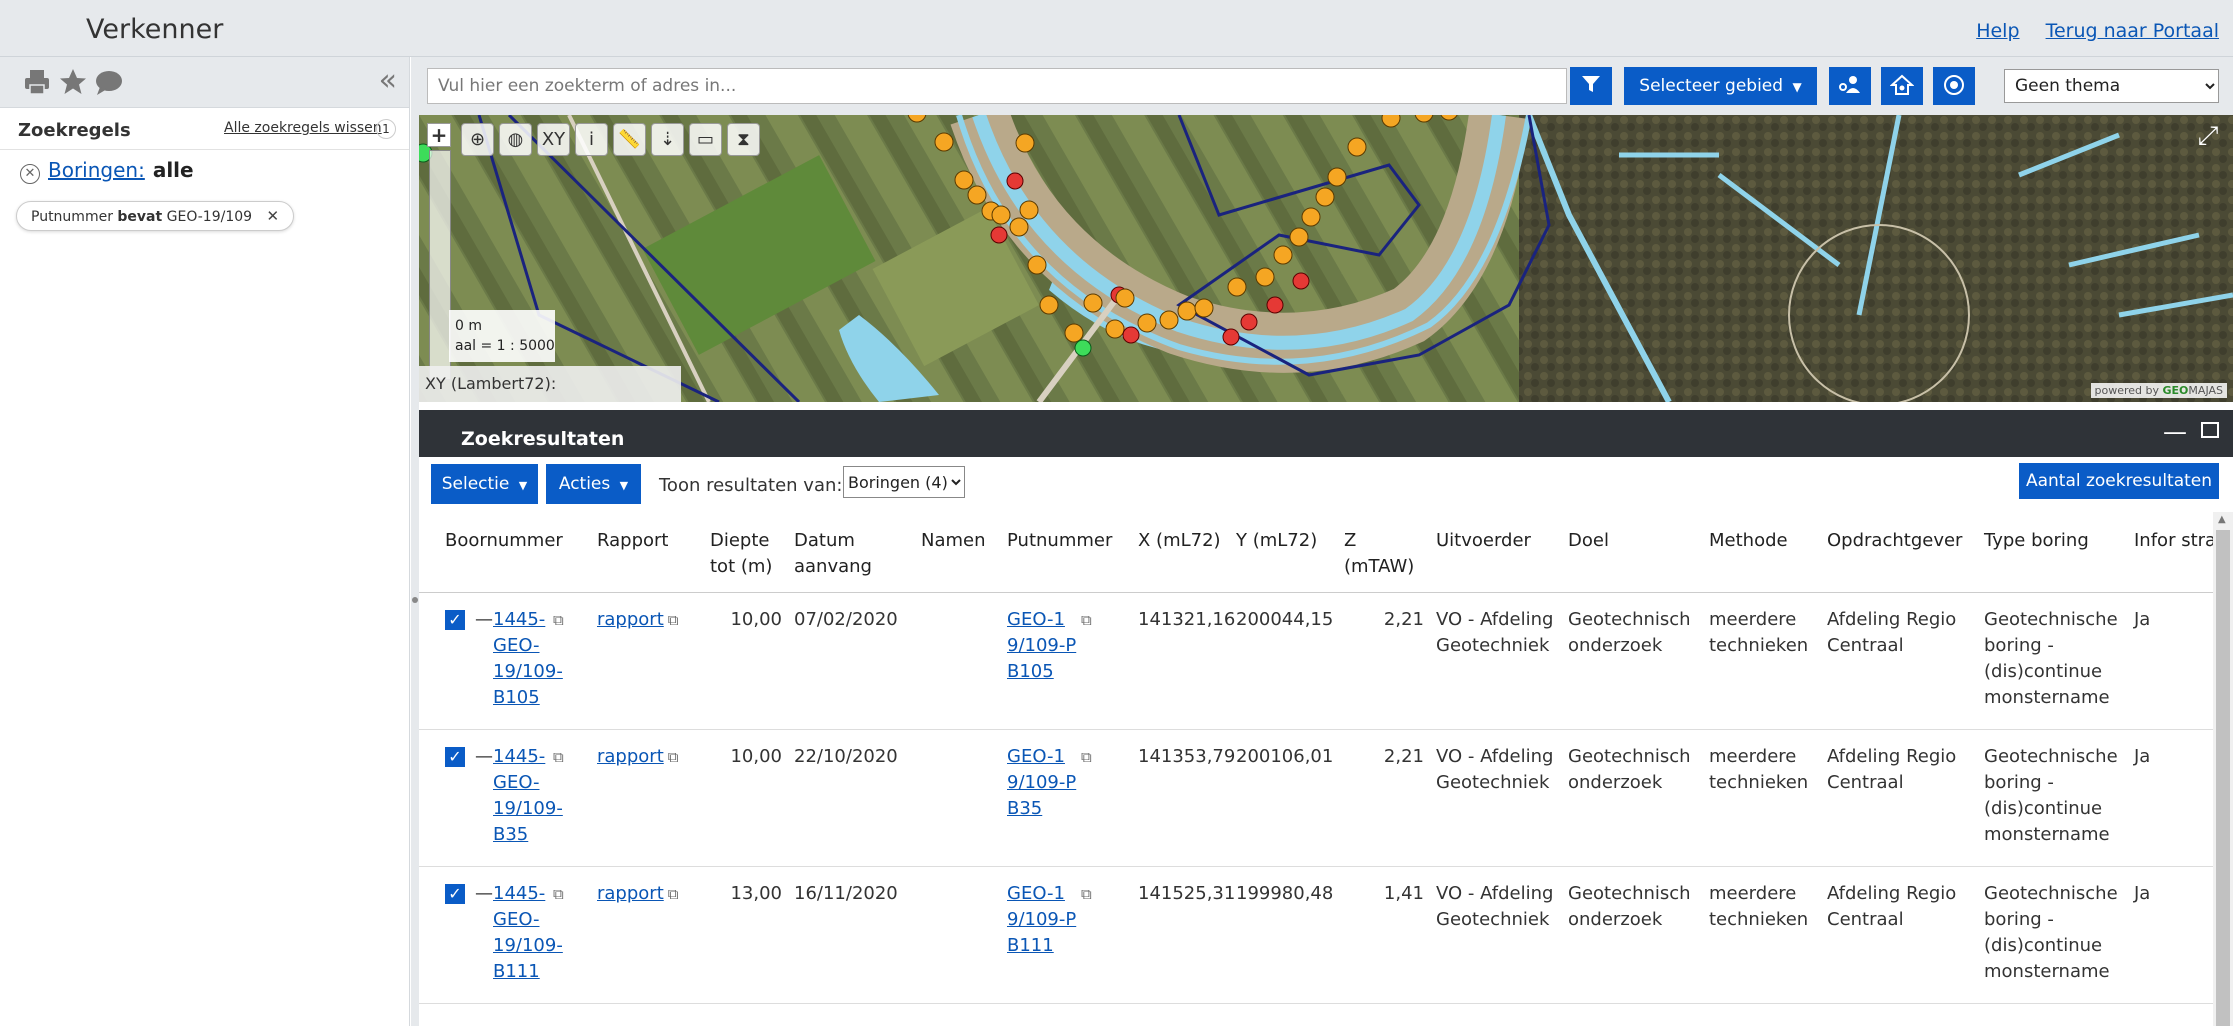 The height and width of the screenshot is (1026, 2233). I want to click on column-header: X (mL72), so click(1181, 552).